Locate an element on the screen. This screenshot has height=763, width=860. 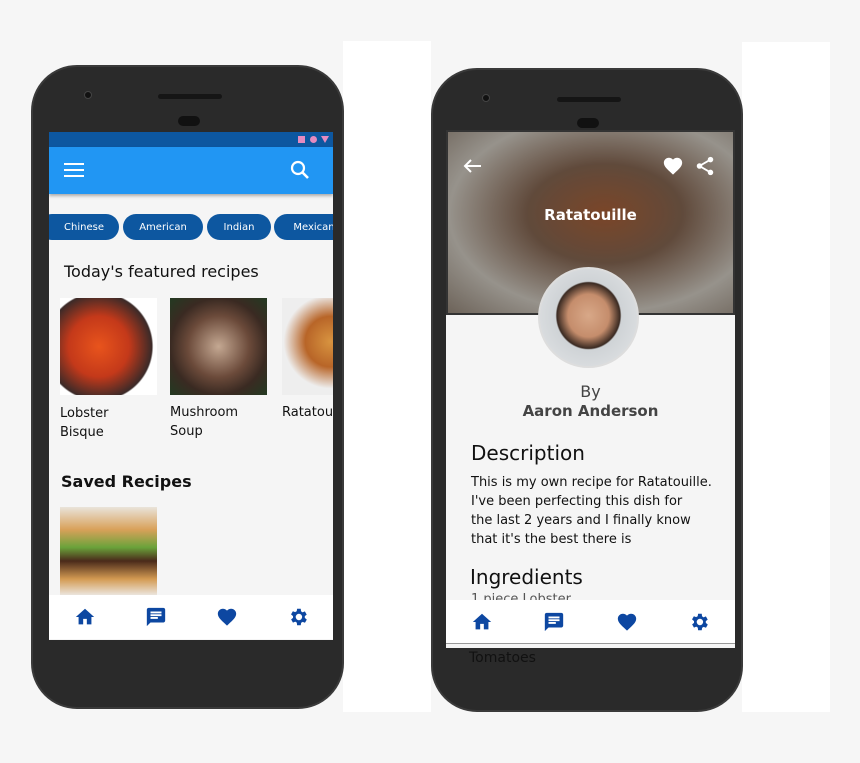
triangle-icon is located at coordinates (325, 139).